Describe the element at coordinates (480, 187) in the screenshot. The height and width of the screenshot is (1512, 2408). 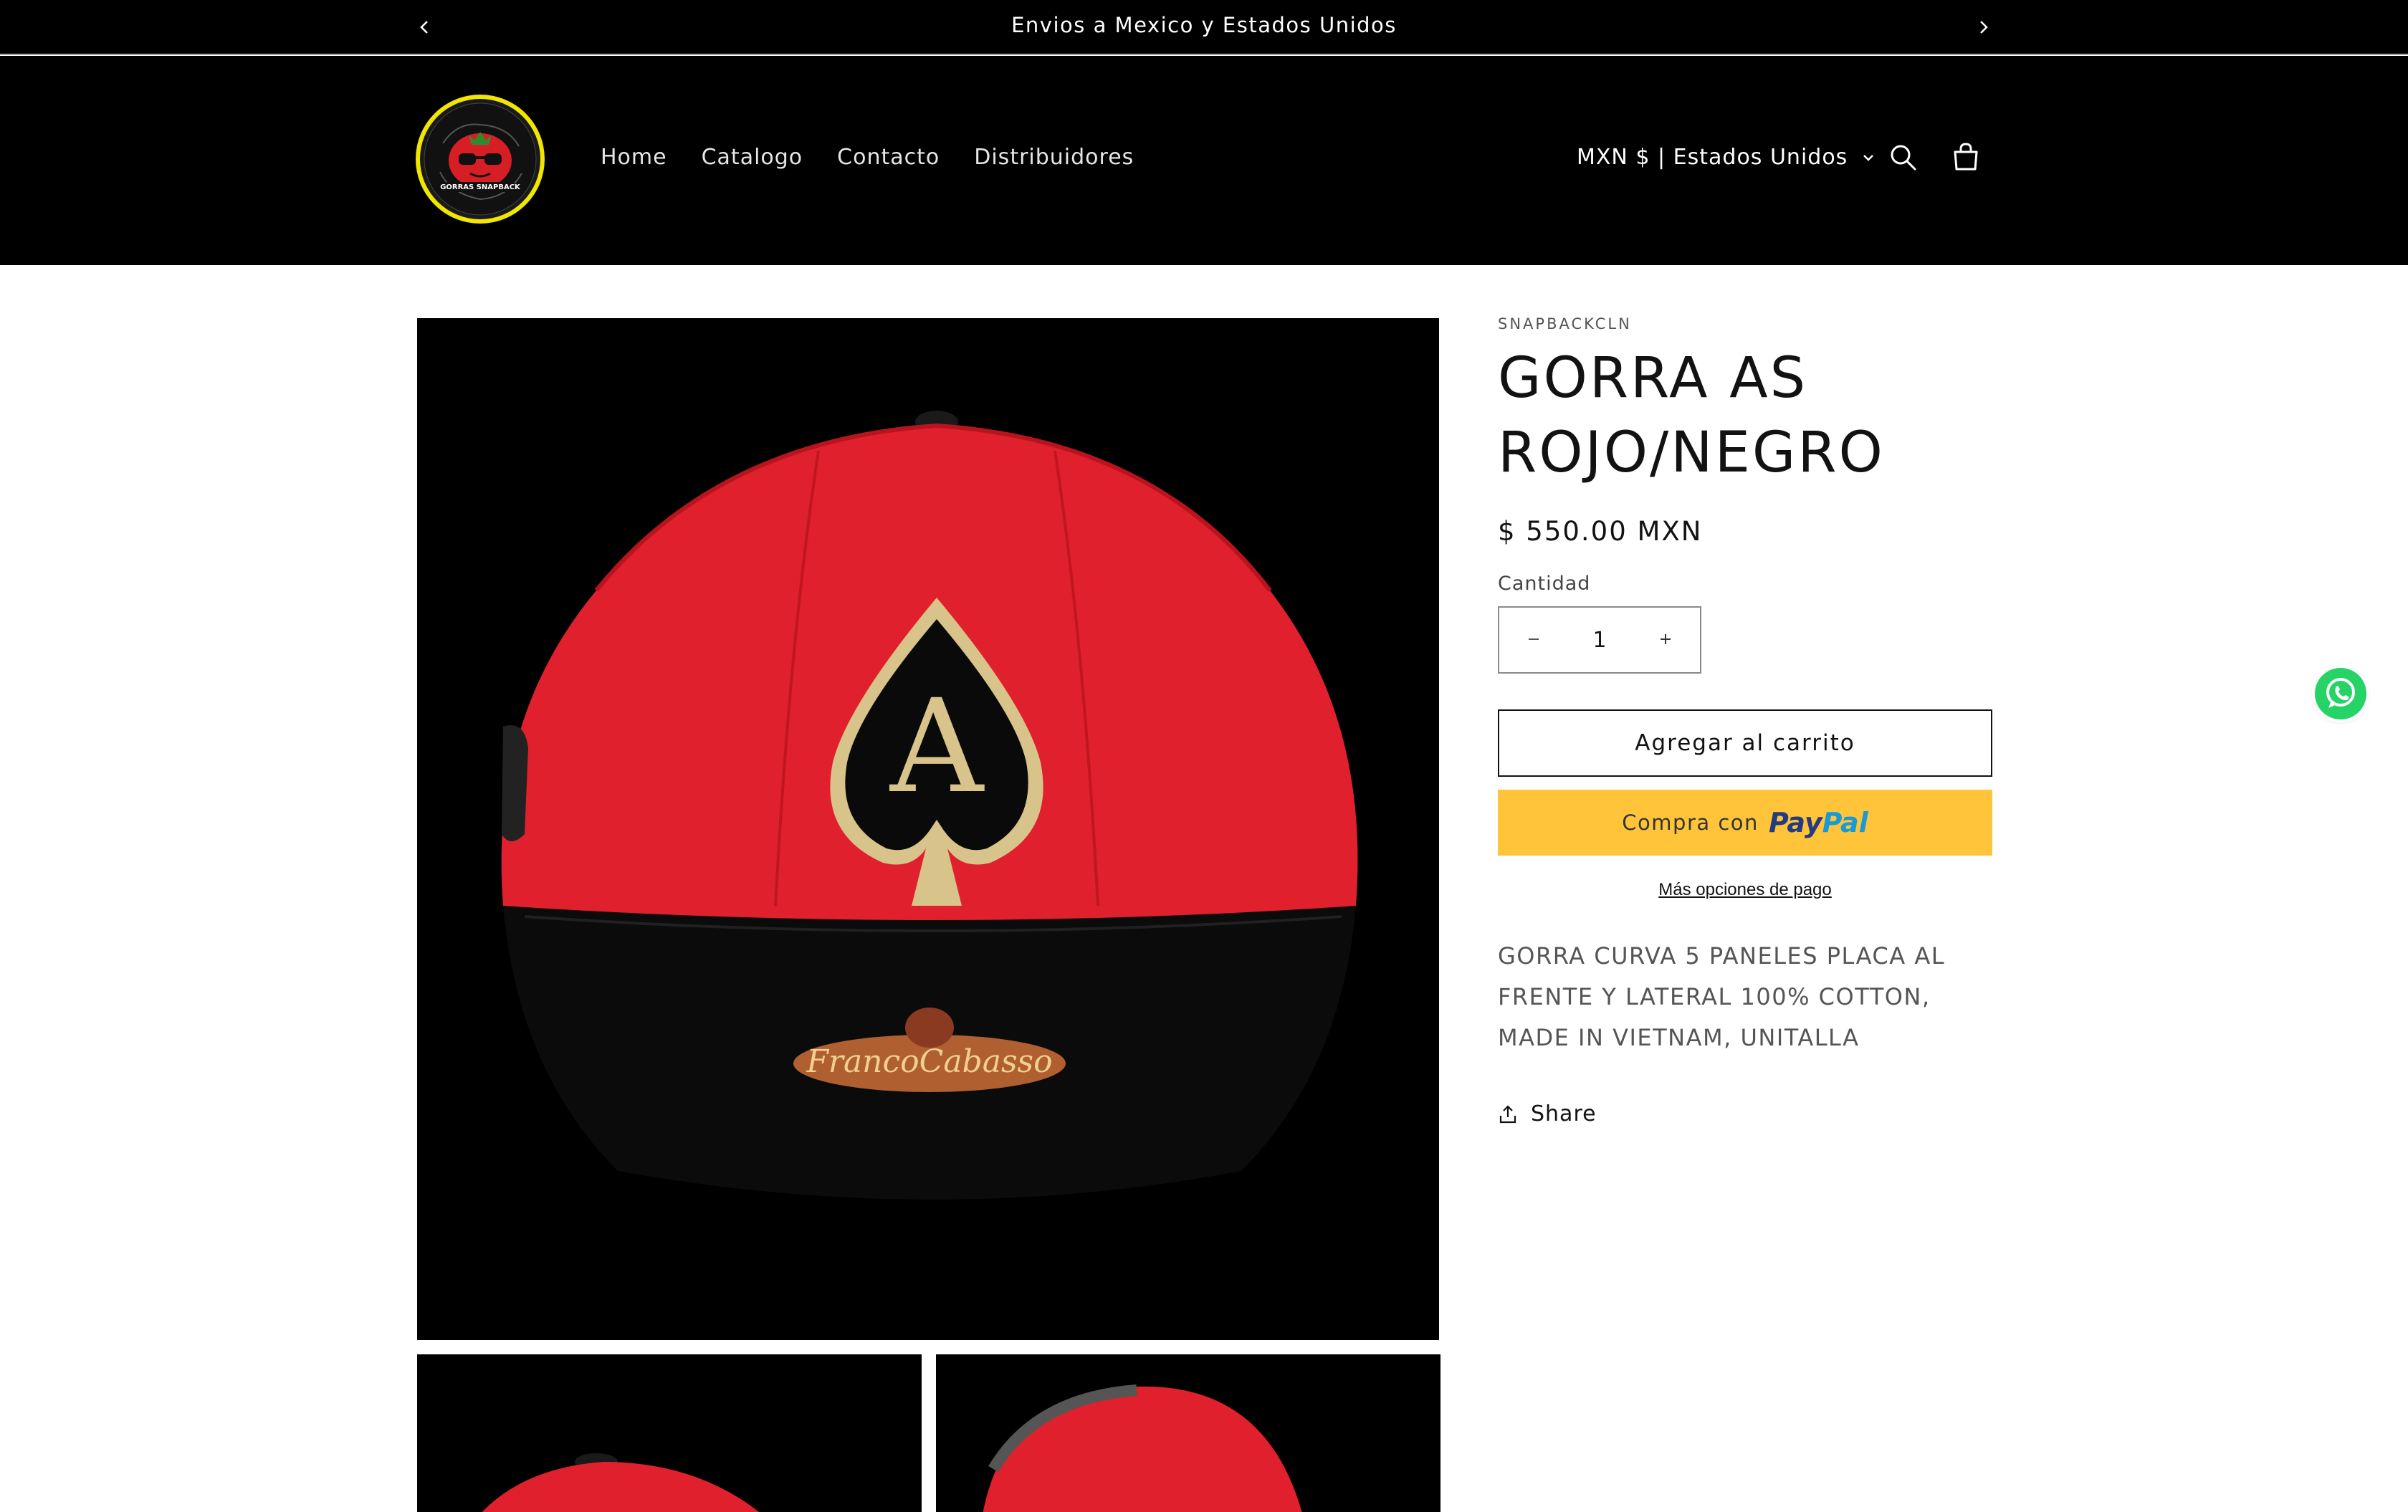
I see `svg-text: GORRAS SNAPBACK` at that location.